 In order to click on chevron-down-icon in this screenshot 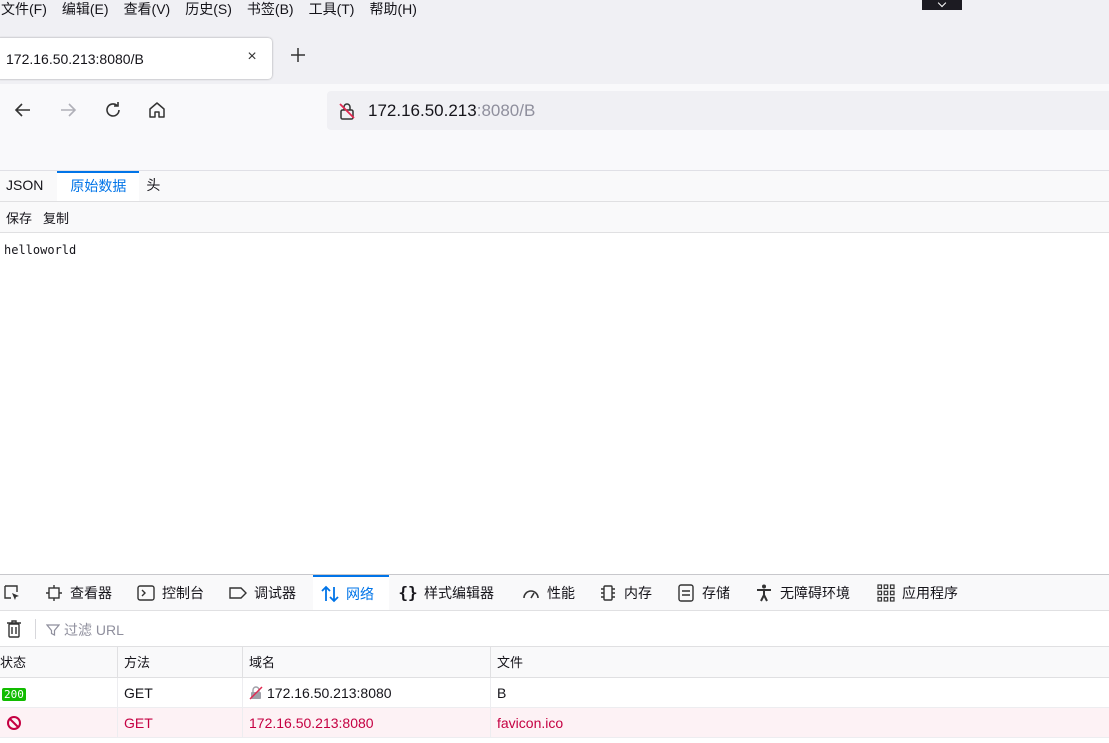, I will do `click(942, 4)`.